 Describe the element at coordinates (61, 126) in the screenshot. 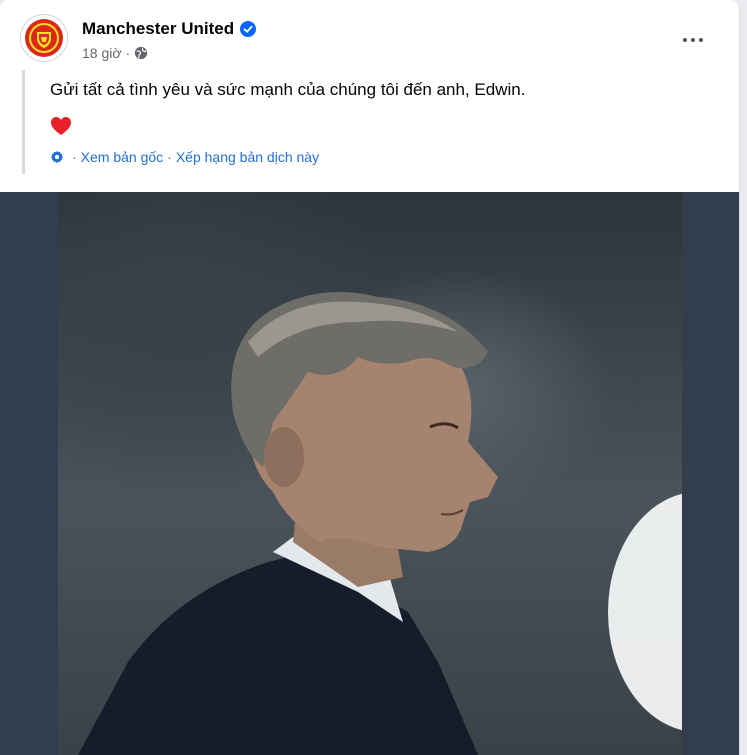

I see `heart-icon` at that location.